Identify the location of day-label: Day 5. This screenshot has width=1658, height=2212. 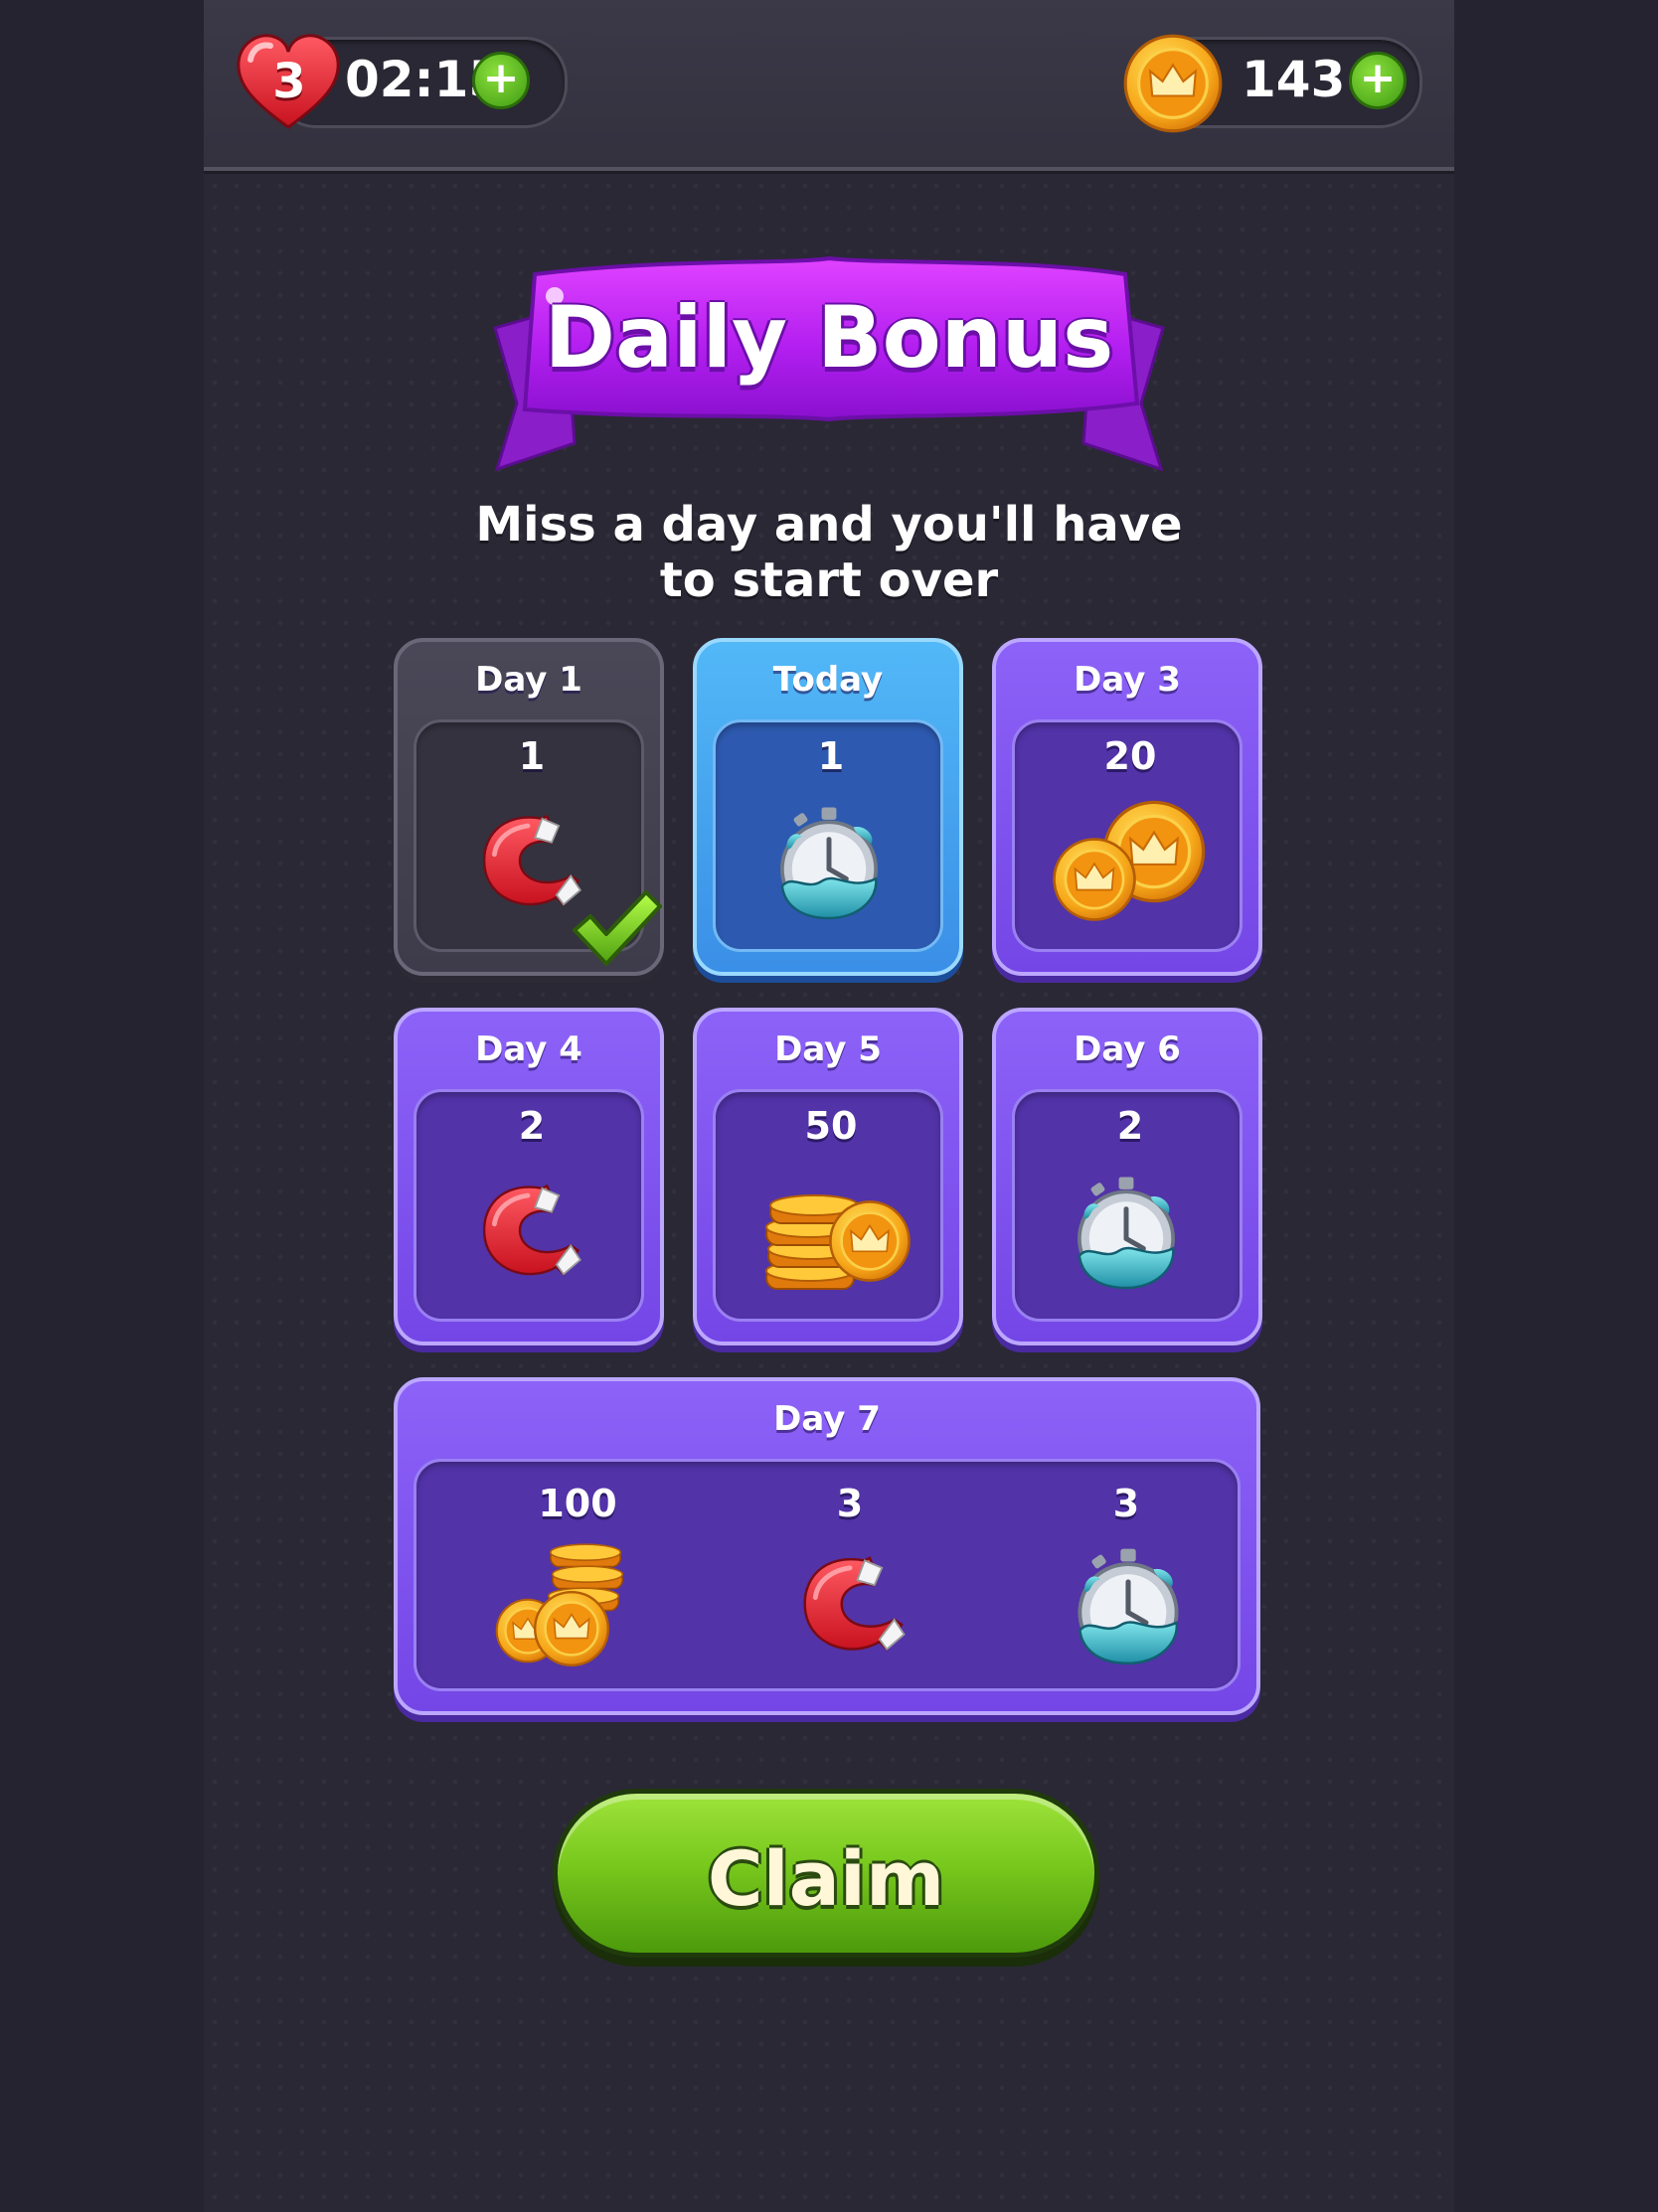
(828, 1049).